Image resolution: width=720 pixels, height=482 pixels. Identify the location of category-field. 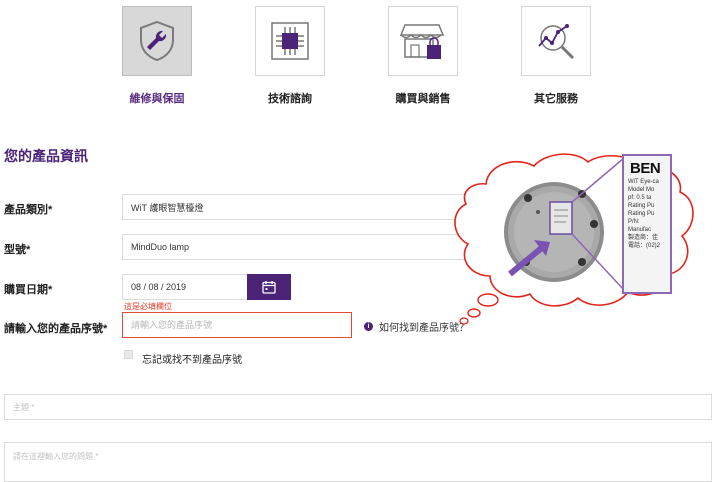
(297, 207).